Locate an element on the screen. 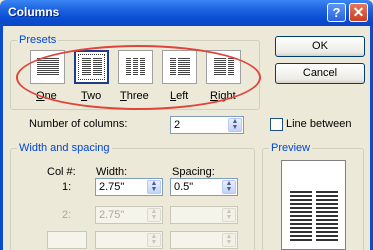  preview-page is located at coordinates (313, 205).